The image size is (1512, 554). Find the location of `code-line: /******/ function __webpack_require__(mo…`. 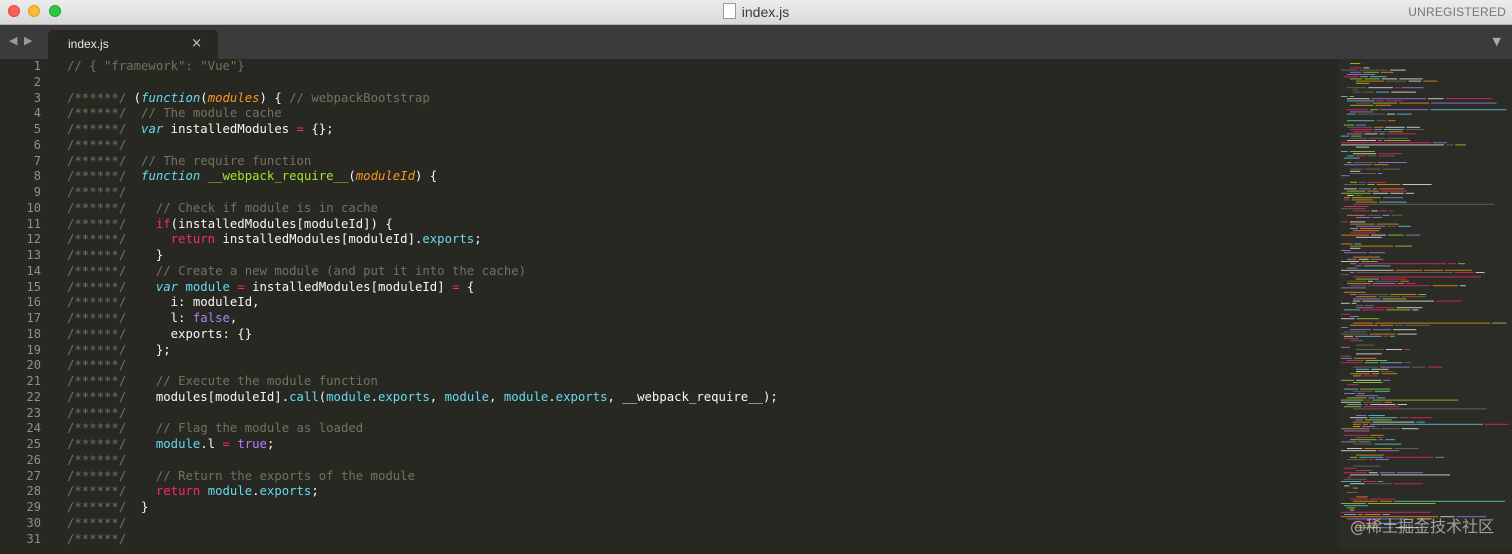

code-line: /******/ function __webpack_require__(mo… is located at coordinates (699, 177).